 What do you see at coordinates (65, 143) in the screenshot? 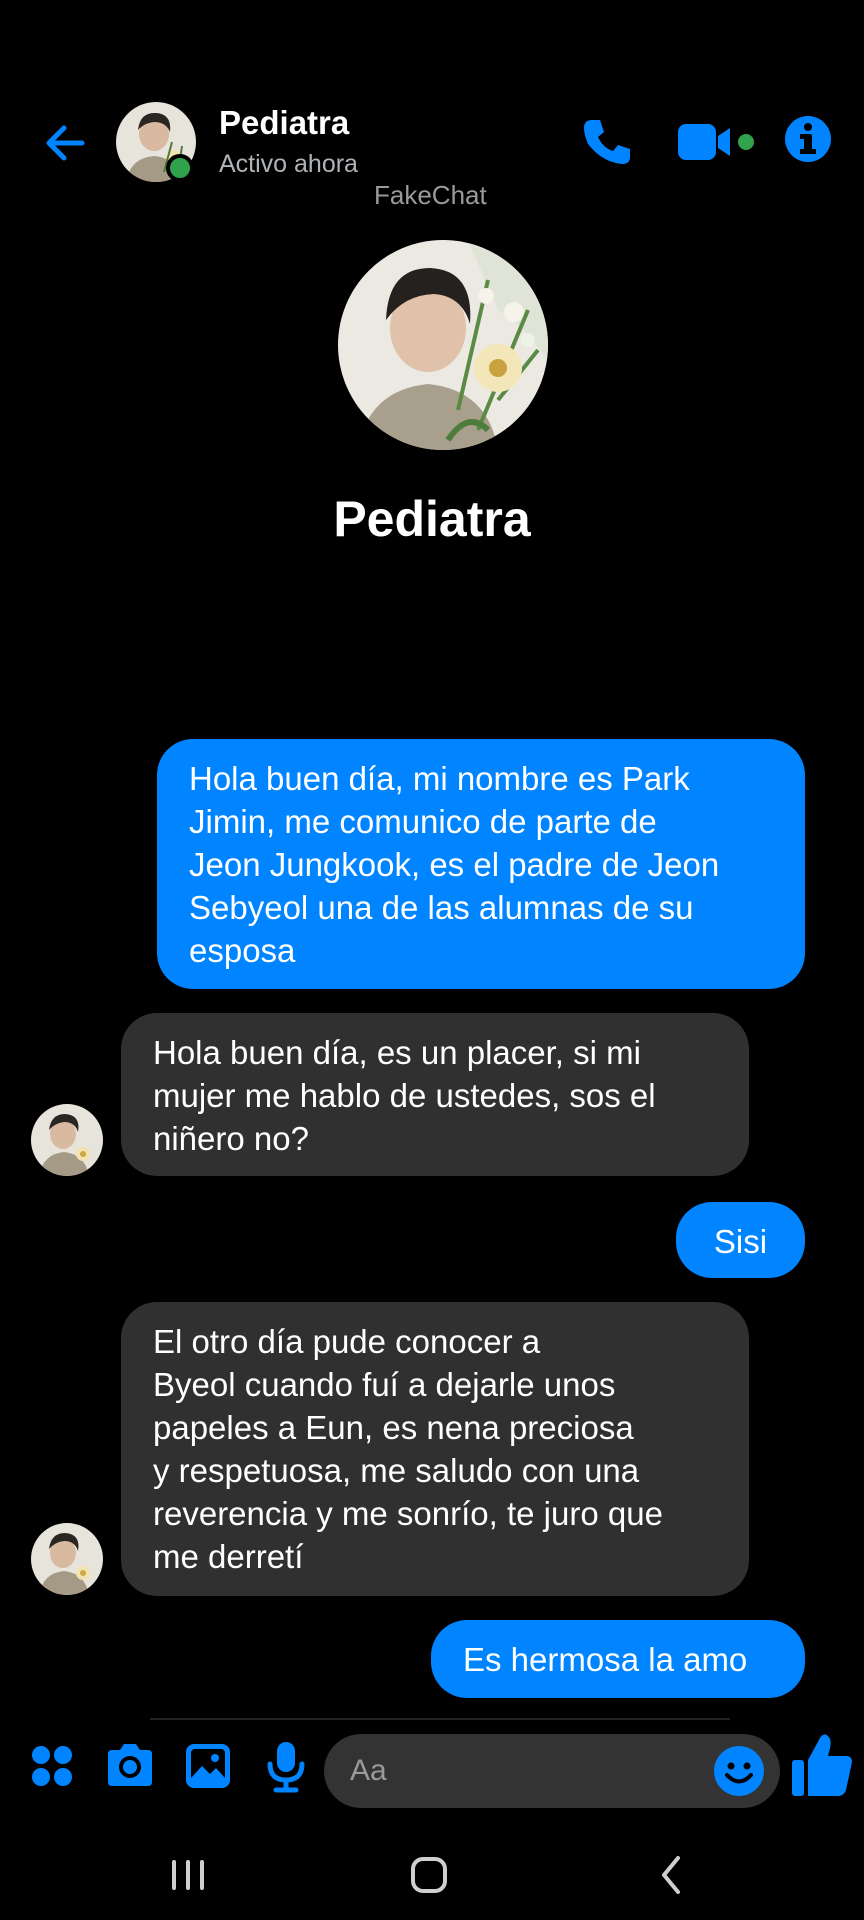
I see `back-arrow-icon` at bounding box center [65, 143].